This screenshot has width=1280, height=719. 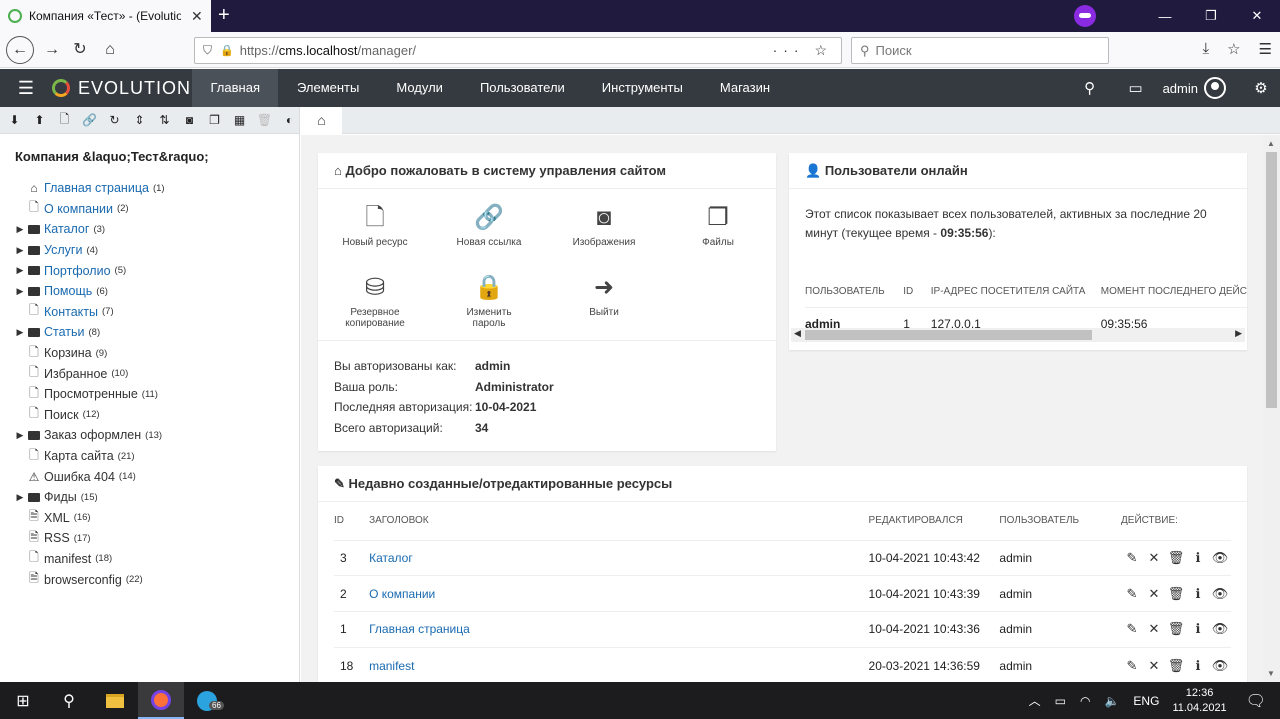 What do you see at coordinates (139, 120) in the screenshot?
I see `sort-icon: ⇕` at bounding box center [139, 120].